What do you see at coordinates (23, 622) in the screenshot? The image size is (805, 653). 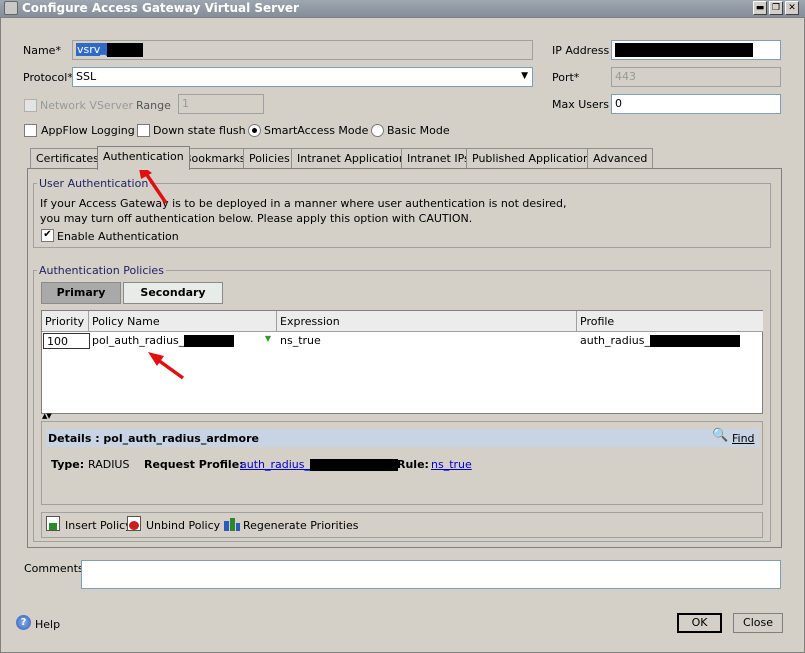 I see `help-icon: ?` at bounding box center [23, 622].